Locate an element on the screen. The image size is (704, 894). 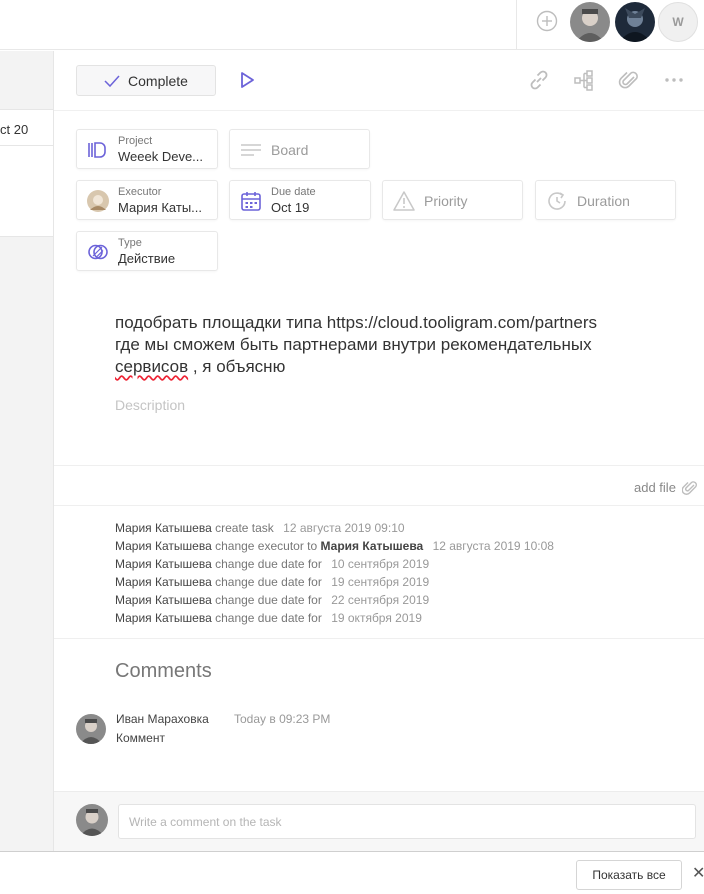
task-card-label: ct 20 is located at coordinates (14, 129).